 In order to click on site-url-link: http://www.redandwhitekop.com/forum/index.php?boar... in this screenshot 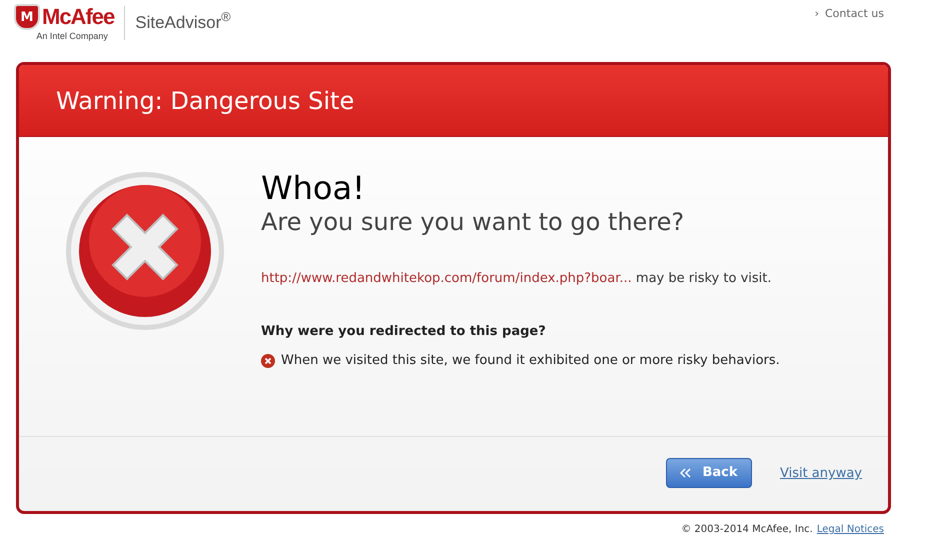, I will do `click(446, 278)`.